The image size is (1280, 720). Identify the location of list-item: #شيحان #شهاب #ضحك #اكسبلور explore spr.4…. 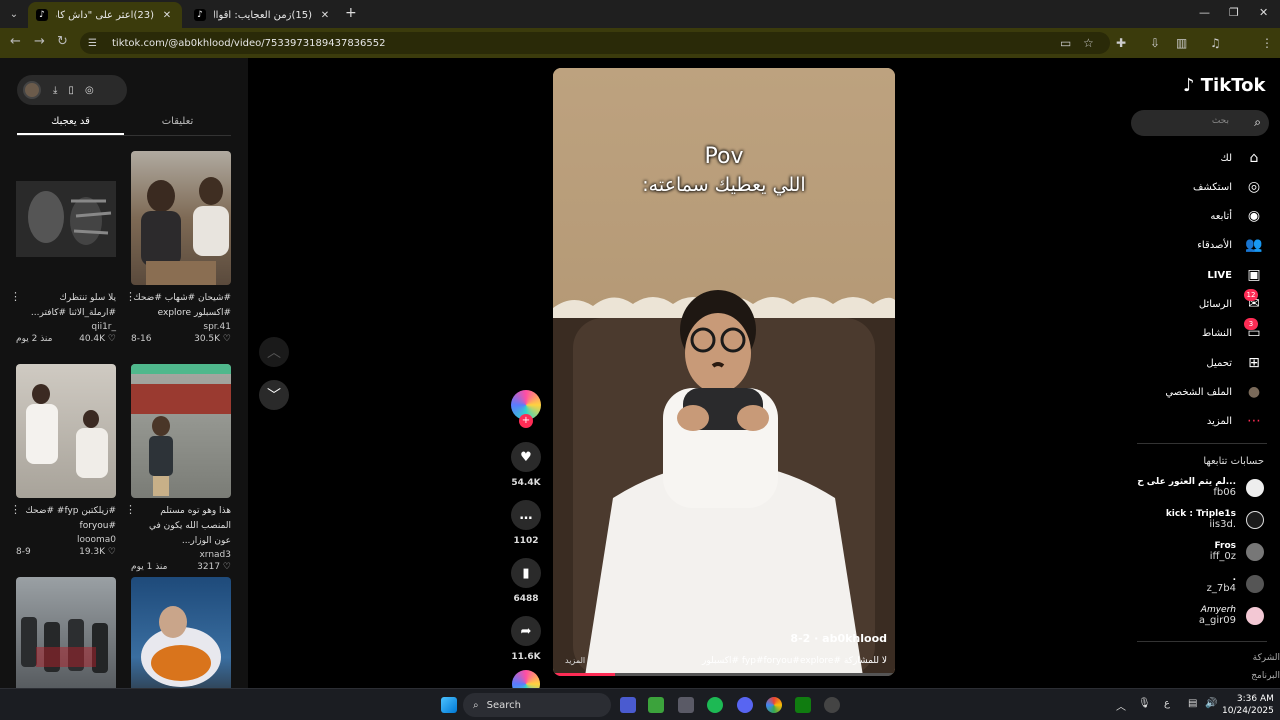
(178, 247).